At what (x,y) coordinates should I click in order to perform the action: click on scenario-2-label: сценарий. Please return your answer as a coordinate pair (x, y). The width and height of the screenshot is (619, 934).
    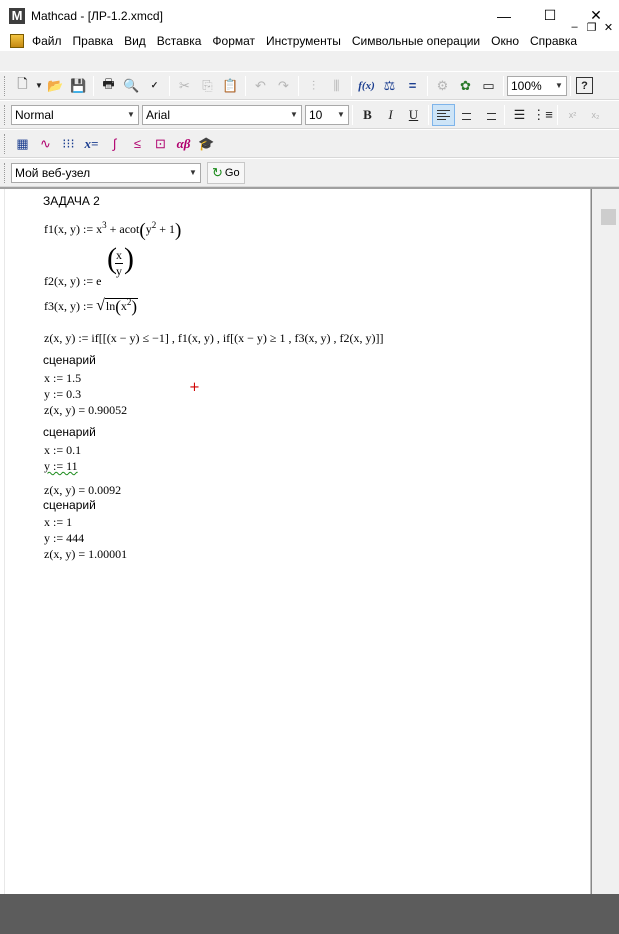
    Looking at the image, I should click on (69, 432).